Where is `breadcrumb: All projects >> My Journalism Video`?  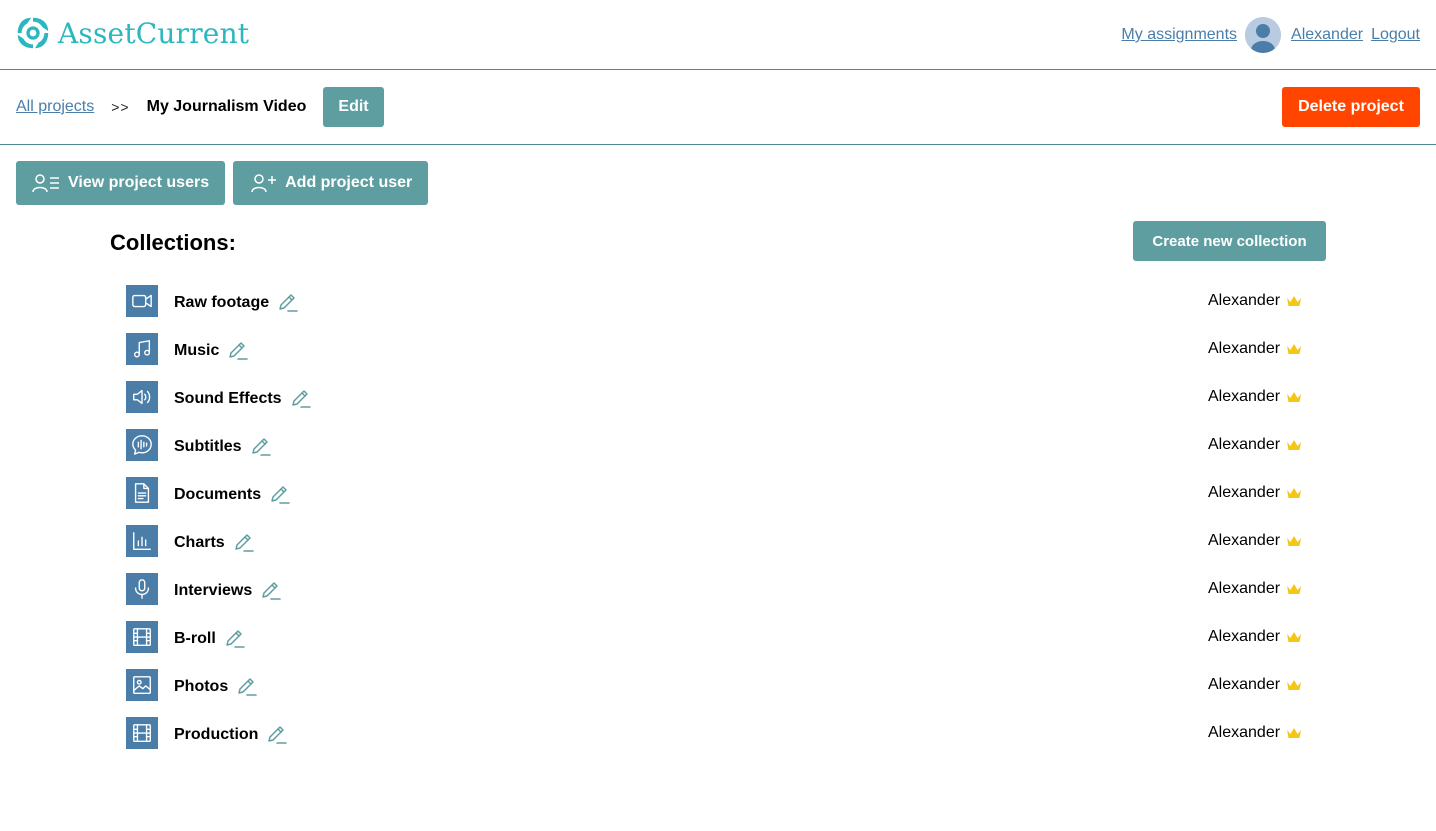
breadcrumb: All projects >> My Journalism Video is located at coordinates (161, 107).